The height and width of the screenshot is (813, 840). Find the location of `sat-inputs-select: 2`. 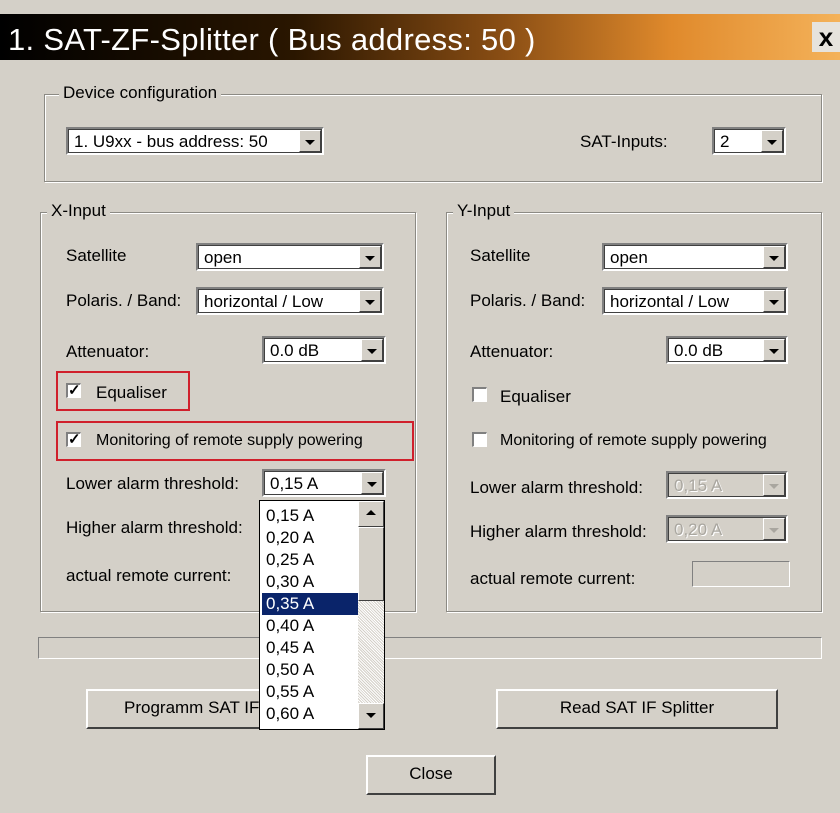

sat-inputs-select: 2 is located at coordinates (749, 141).